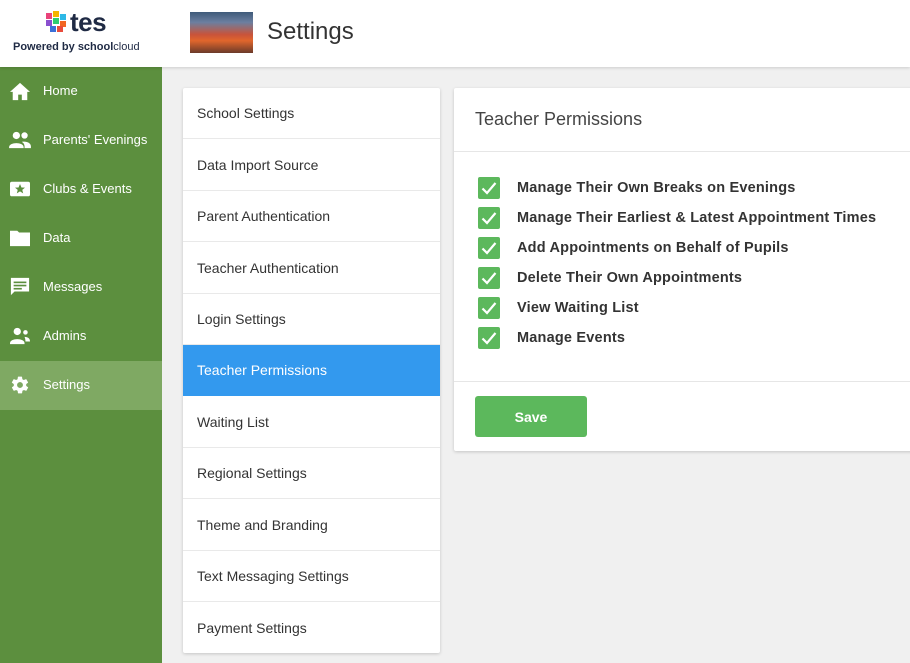 The height and width of the screenshot is (663, 910). I want to click on menu-item-regional-settings: Regional Settings, so click(311, 473).